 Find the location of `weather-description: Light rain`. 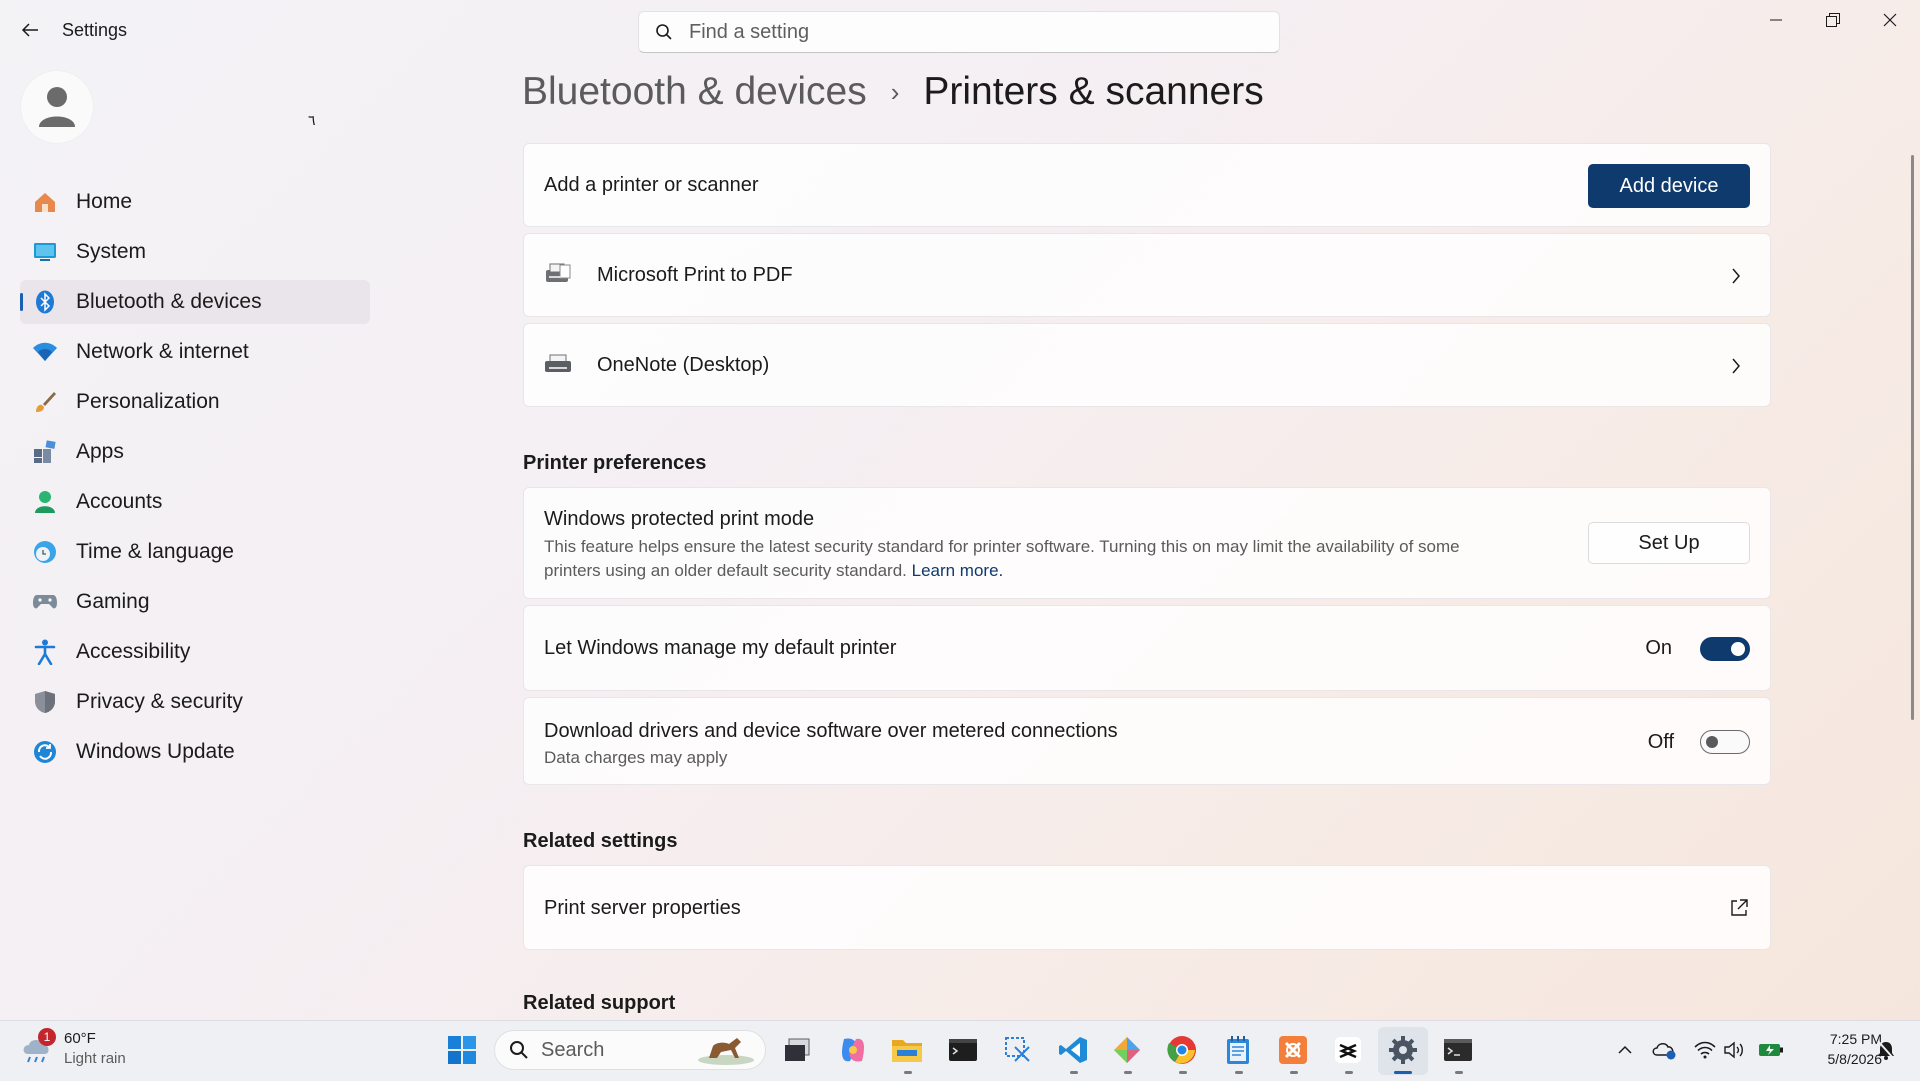

weather-description: Light rain is located at coordinates (95, 1058).